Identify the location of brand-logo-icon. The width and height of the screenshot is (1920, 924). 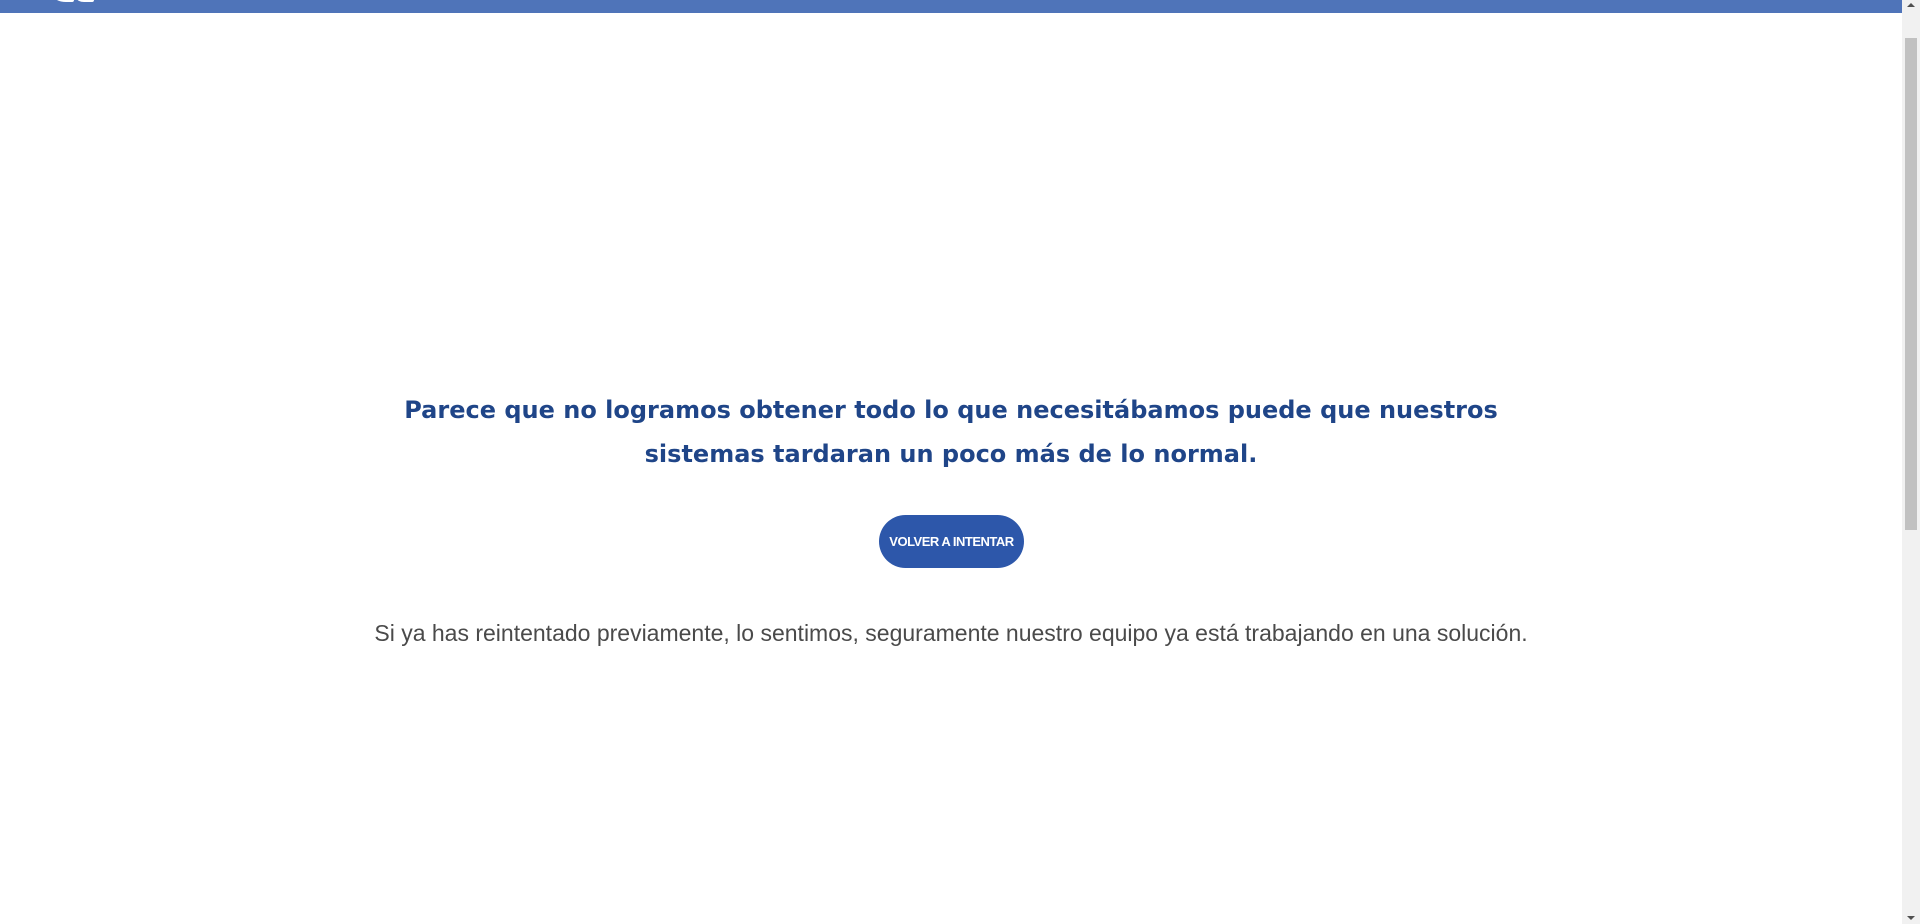
(80, 6).